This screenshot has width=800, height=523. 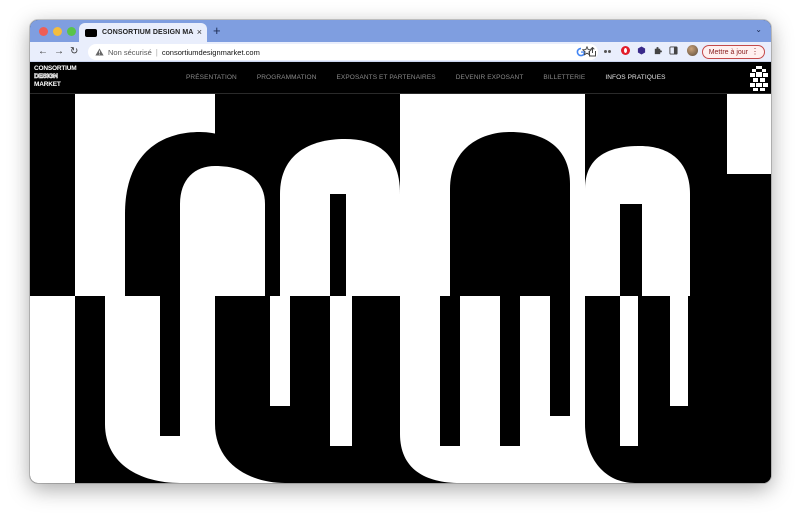 What do you see at coordinates (211, 77) in the screenshot?
I see `menu-item-presentation: PRÉSENTATION` at bounding box center [211, 77].